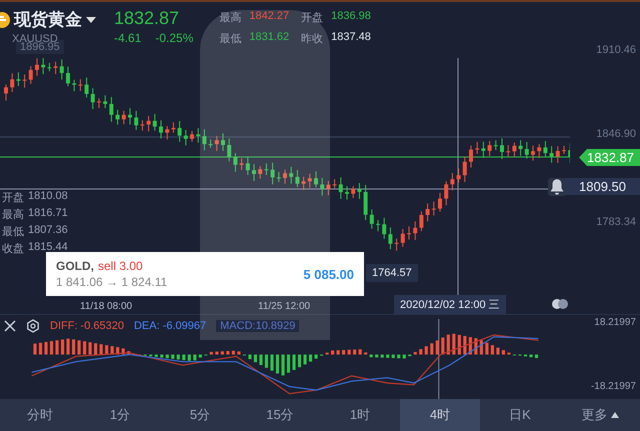 The image size is (640, 431). What do you see at coordinates (613, 386) in the screenshot?
I see `macd-axis-label: -18.21997` at bounding box center [613, 386].